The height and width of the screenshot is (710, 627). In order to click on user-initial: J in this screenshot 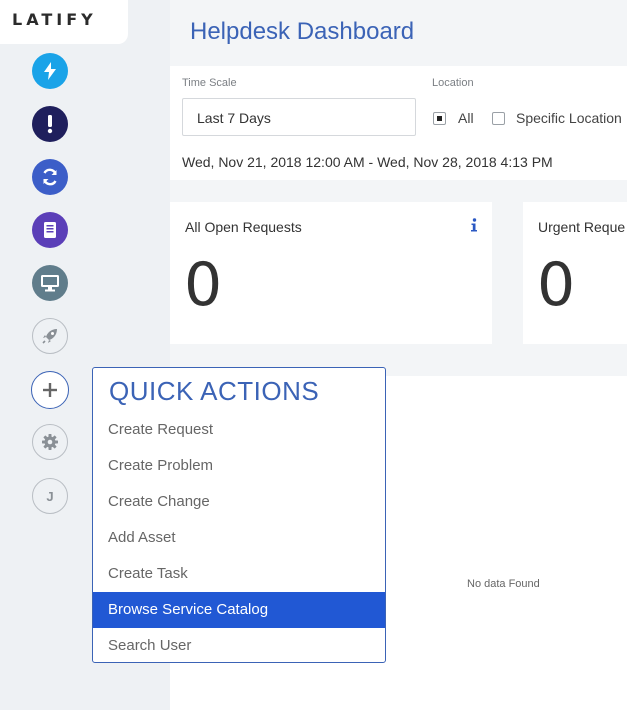, I will do `click(50, 496)`.